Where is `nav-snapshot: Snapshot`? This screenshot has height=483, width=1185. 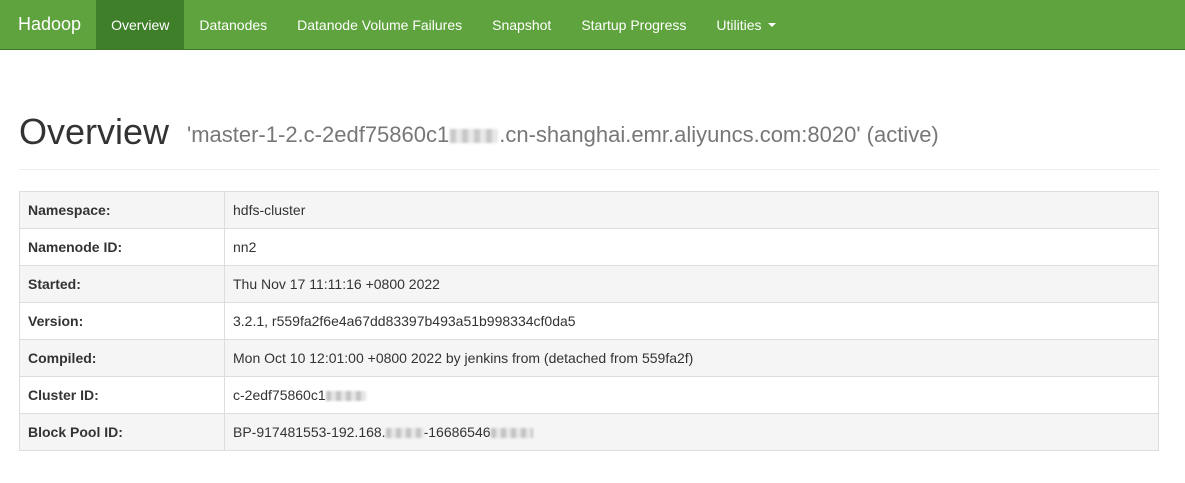
nav-snapshot: Snapshot is located at coordinates (521, 24).